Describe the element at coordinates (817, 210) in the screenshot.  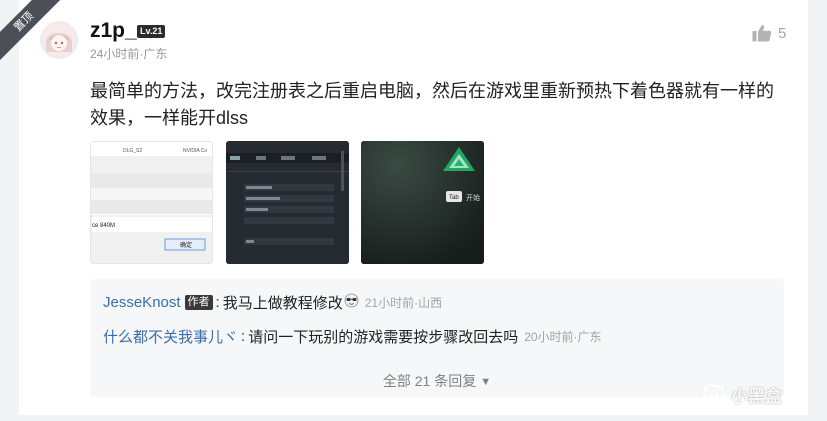
I see `right-margin` at that location.